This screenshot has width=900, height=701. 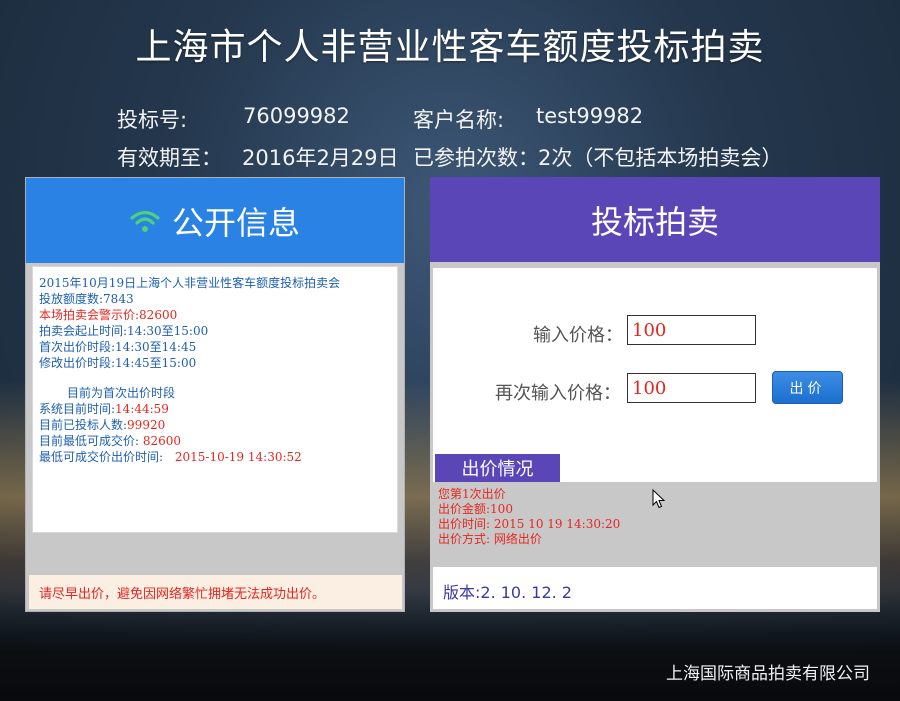 I want to click on page-title: 上海市个人非营业性客车额度投标拍卖, so click(x=450, y=47).